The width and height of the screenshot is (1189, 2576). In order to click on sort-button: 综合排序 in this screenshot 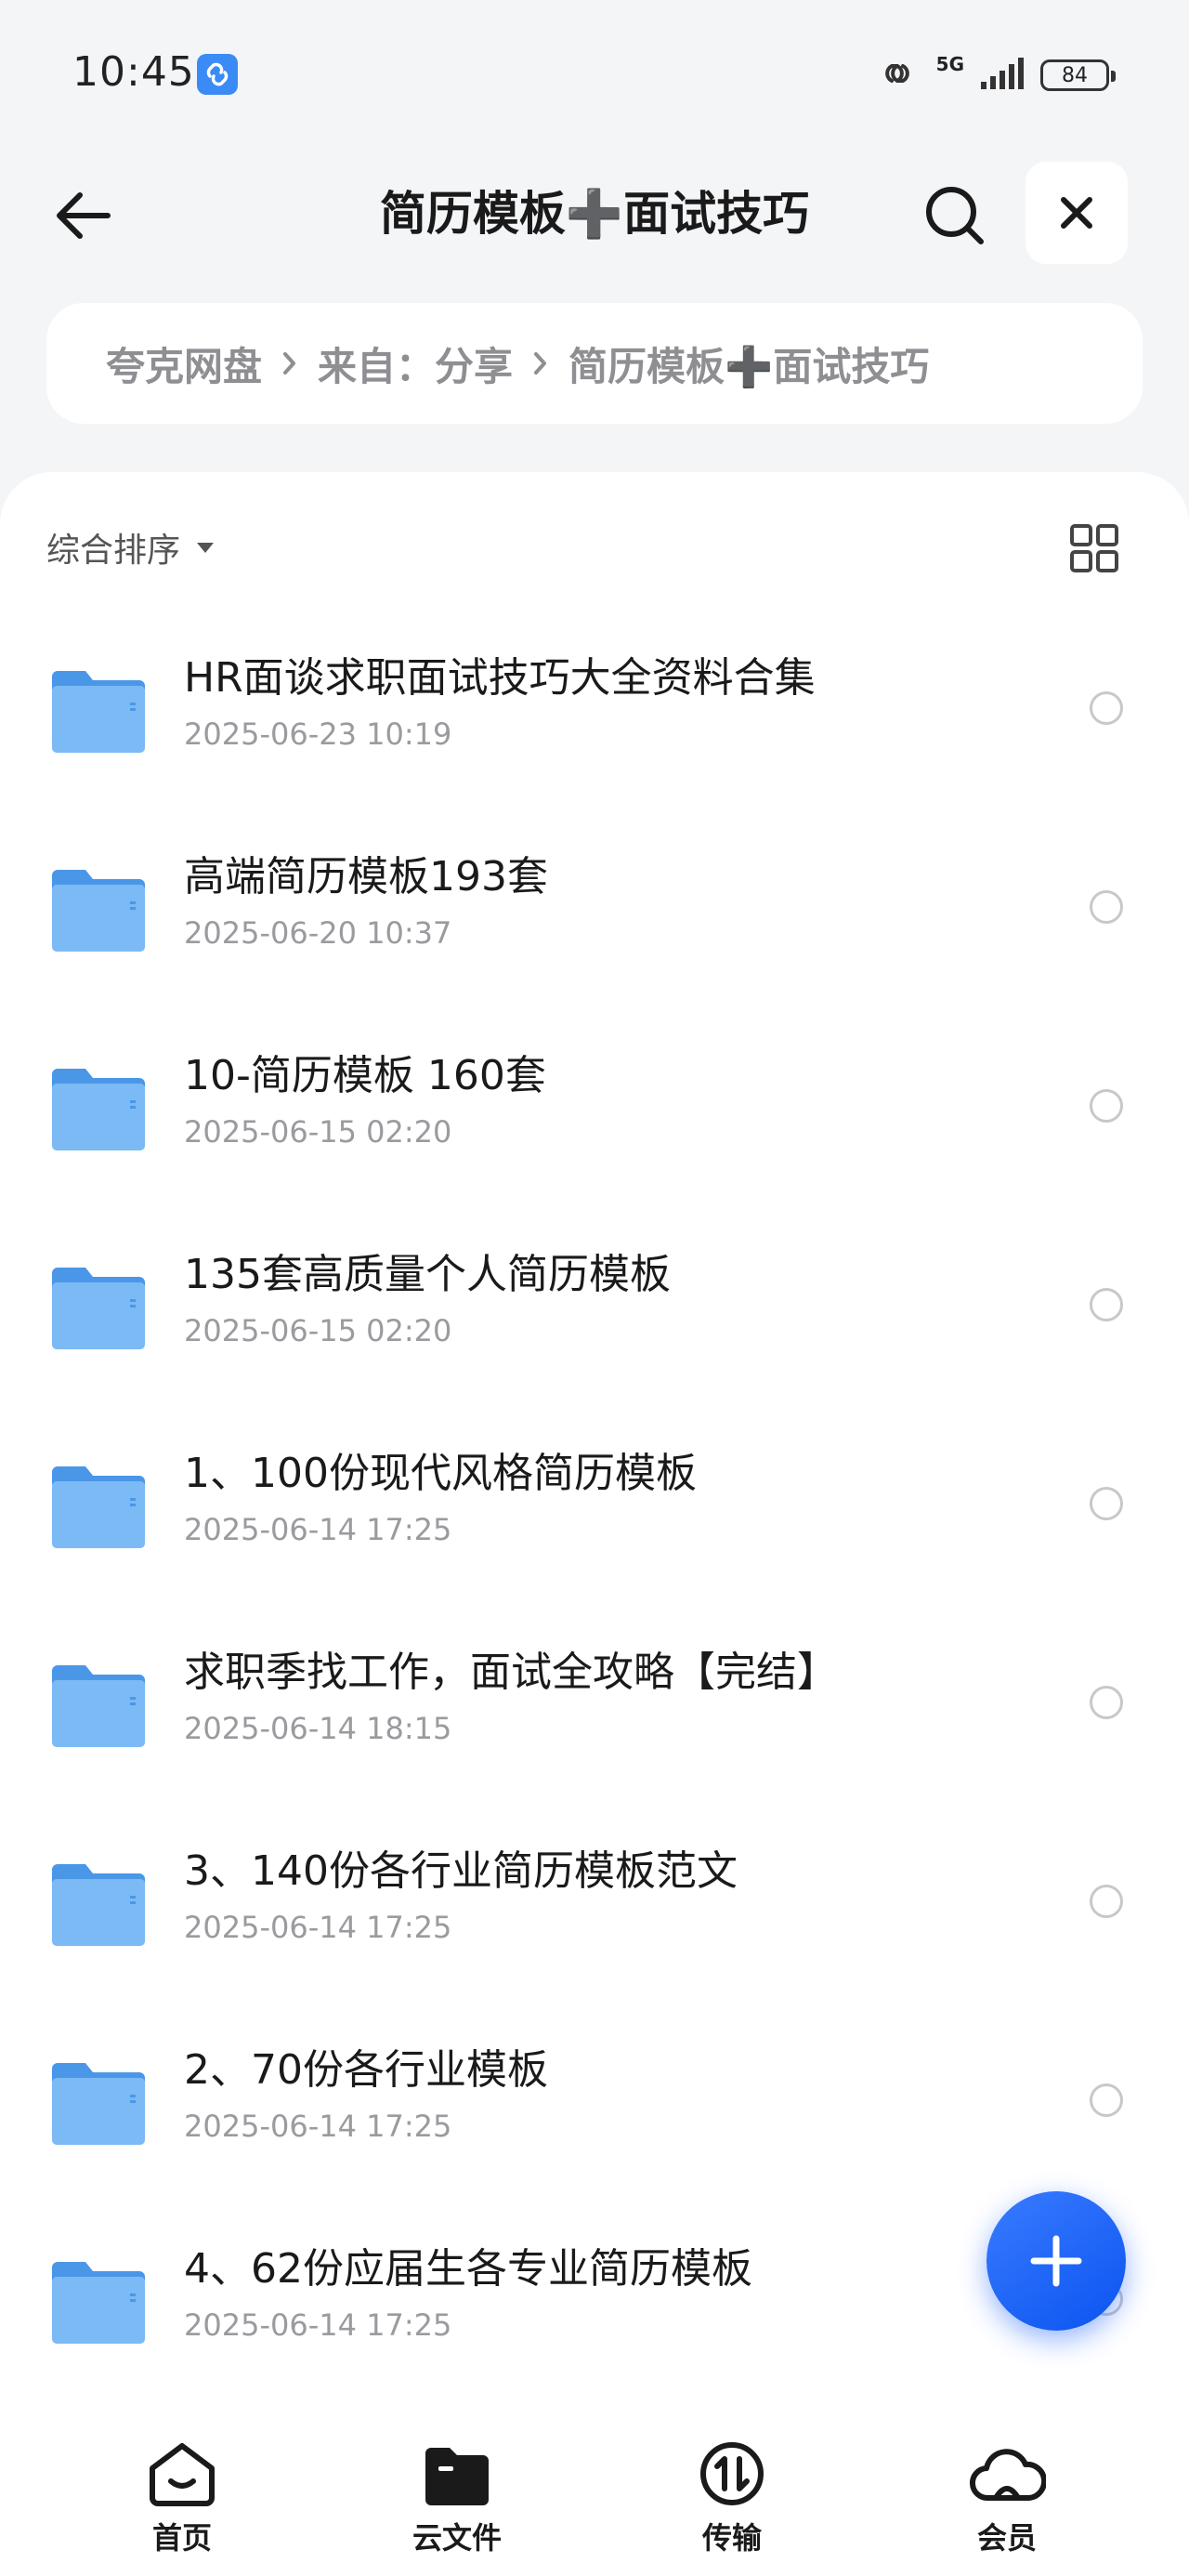, I will do `click(131, 547)`.